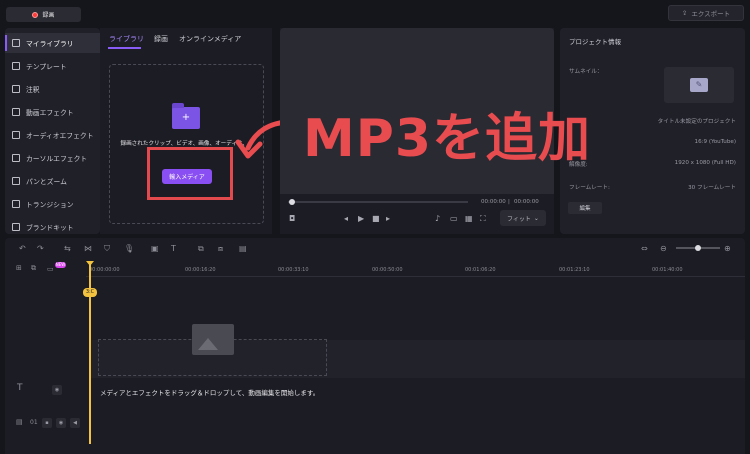 This screenshot has height=454, width=750. I want to click on export-button: ⇪ エクスポート, so click(706, 13).